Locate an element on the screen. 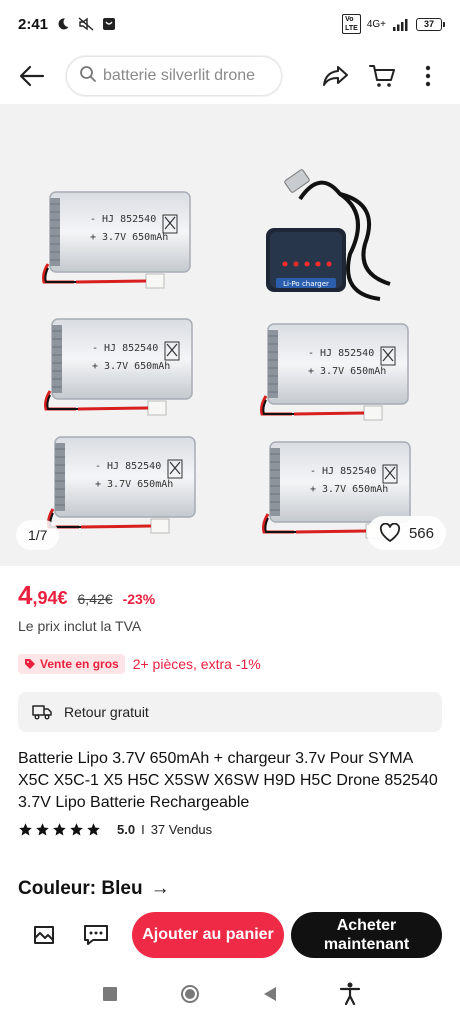 The width and height of the screenshot is (460, 1024). battery-label-3b: + 3.7V 650mAh is located at coordinates (347, 371).